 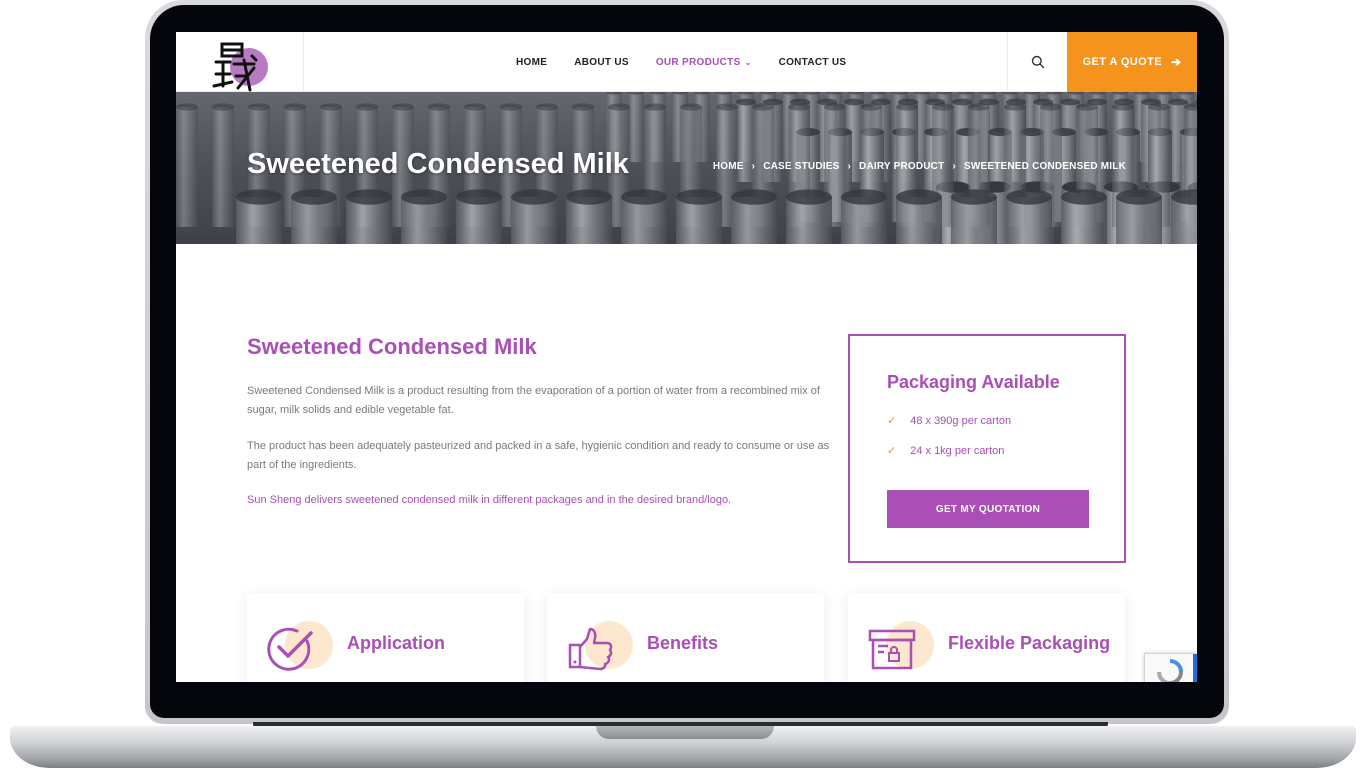 I want to click on page-title: Sweetened Condensed Milk, so click(x=438, y=164).